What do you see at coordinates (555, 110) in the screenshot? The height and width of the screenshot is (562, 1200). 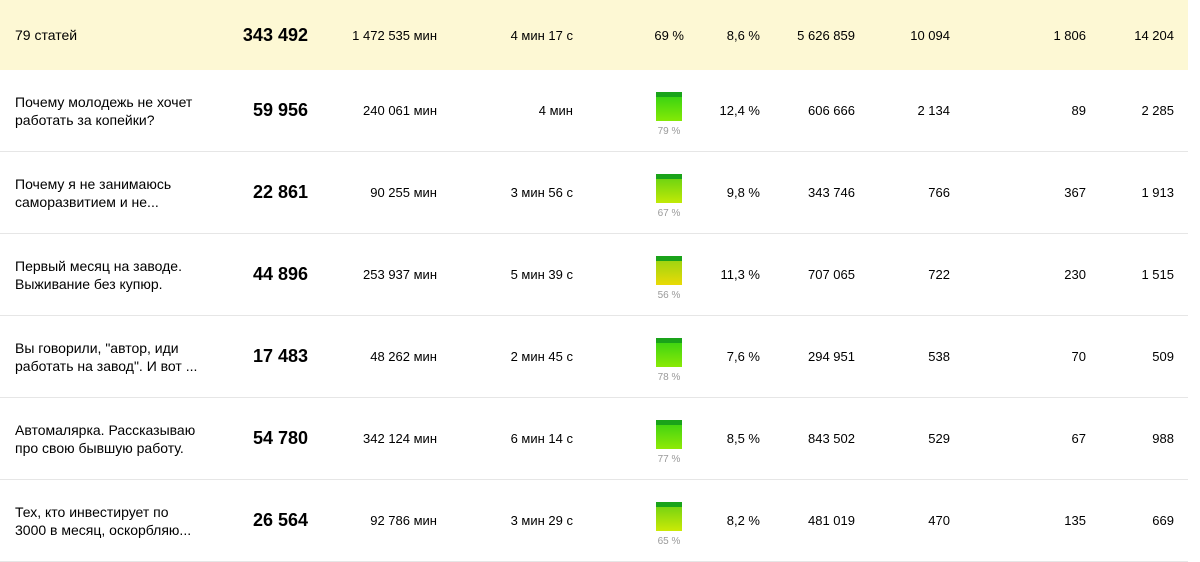 I see `avg-time: 4 мин` at bounding box center [555, 110].